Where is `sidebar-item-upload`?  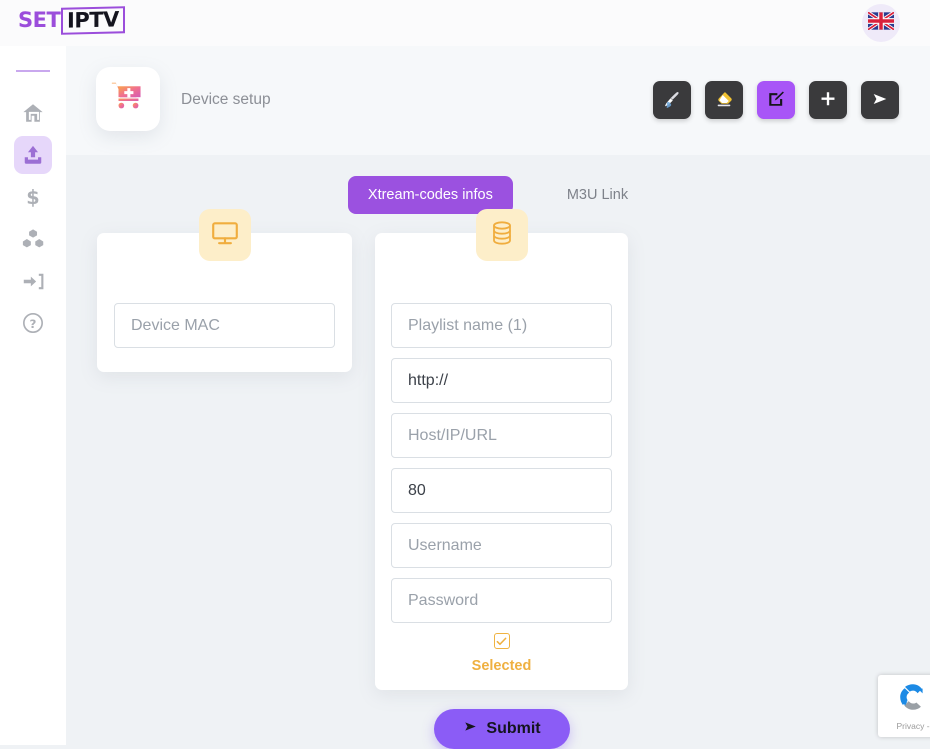
sidebar-item-upload is located at coordinates (33, 155).